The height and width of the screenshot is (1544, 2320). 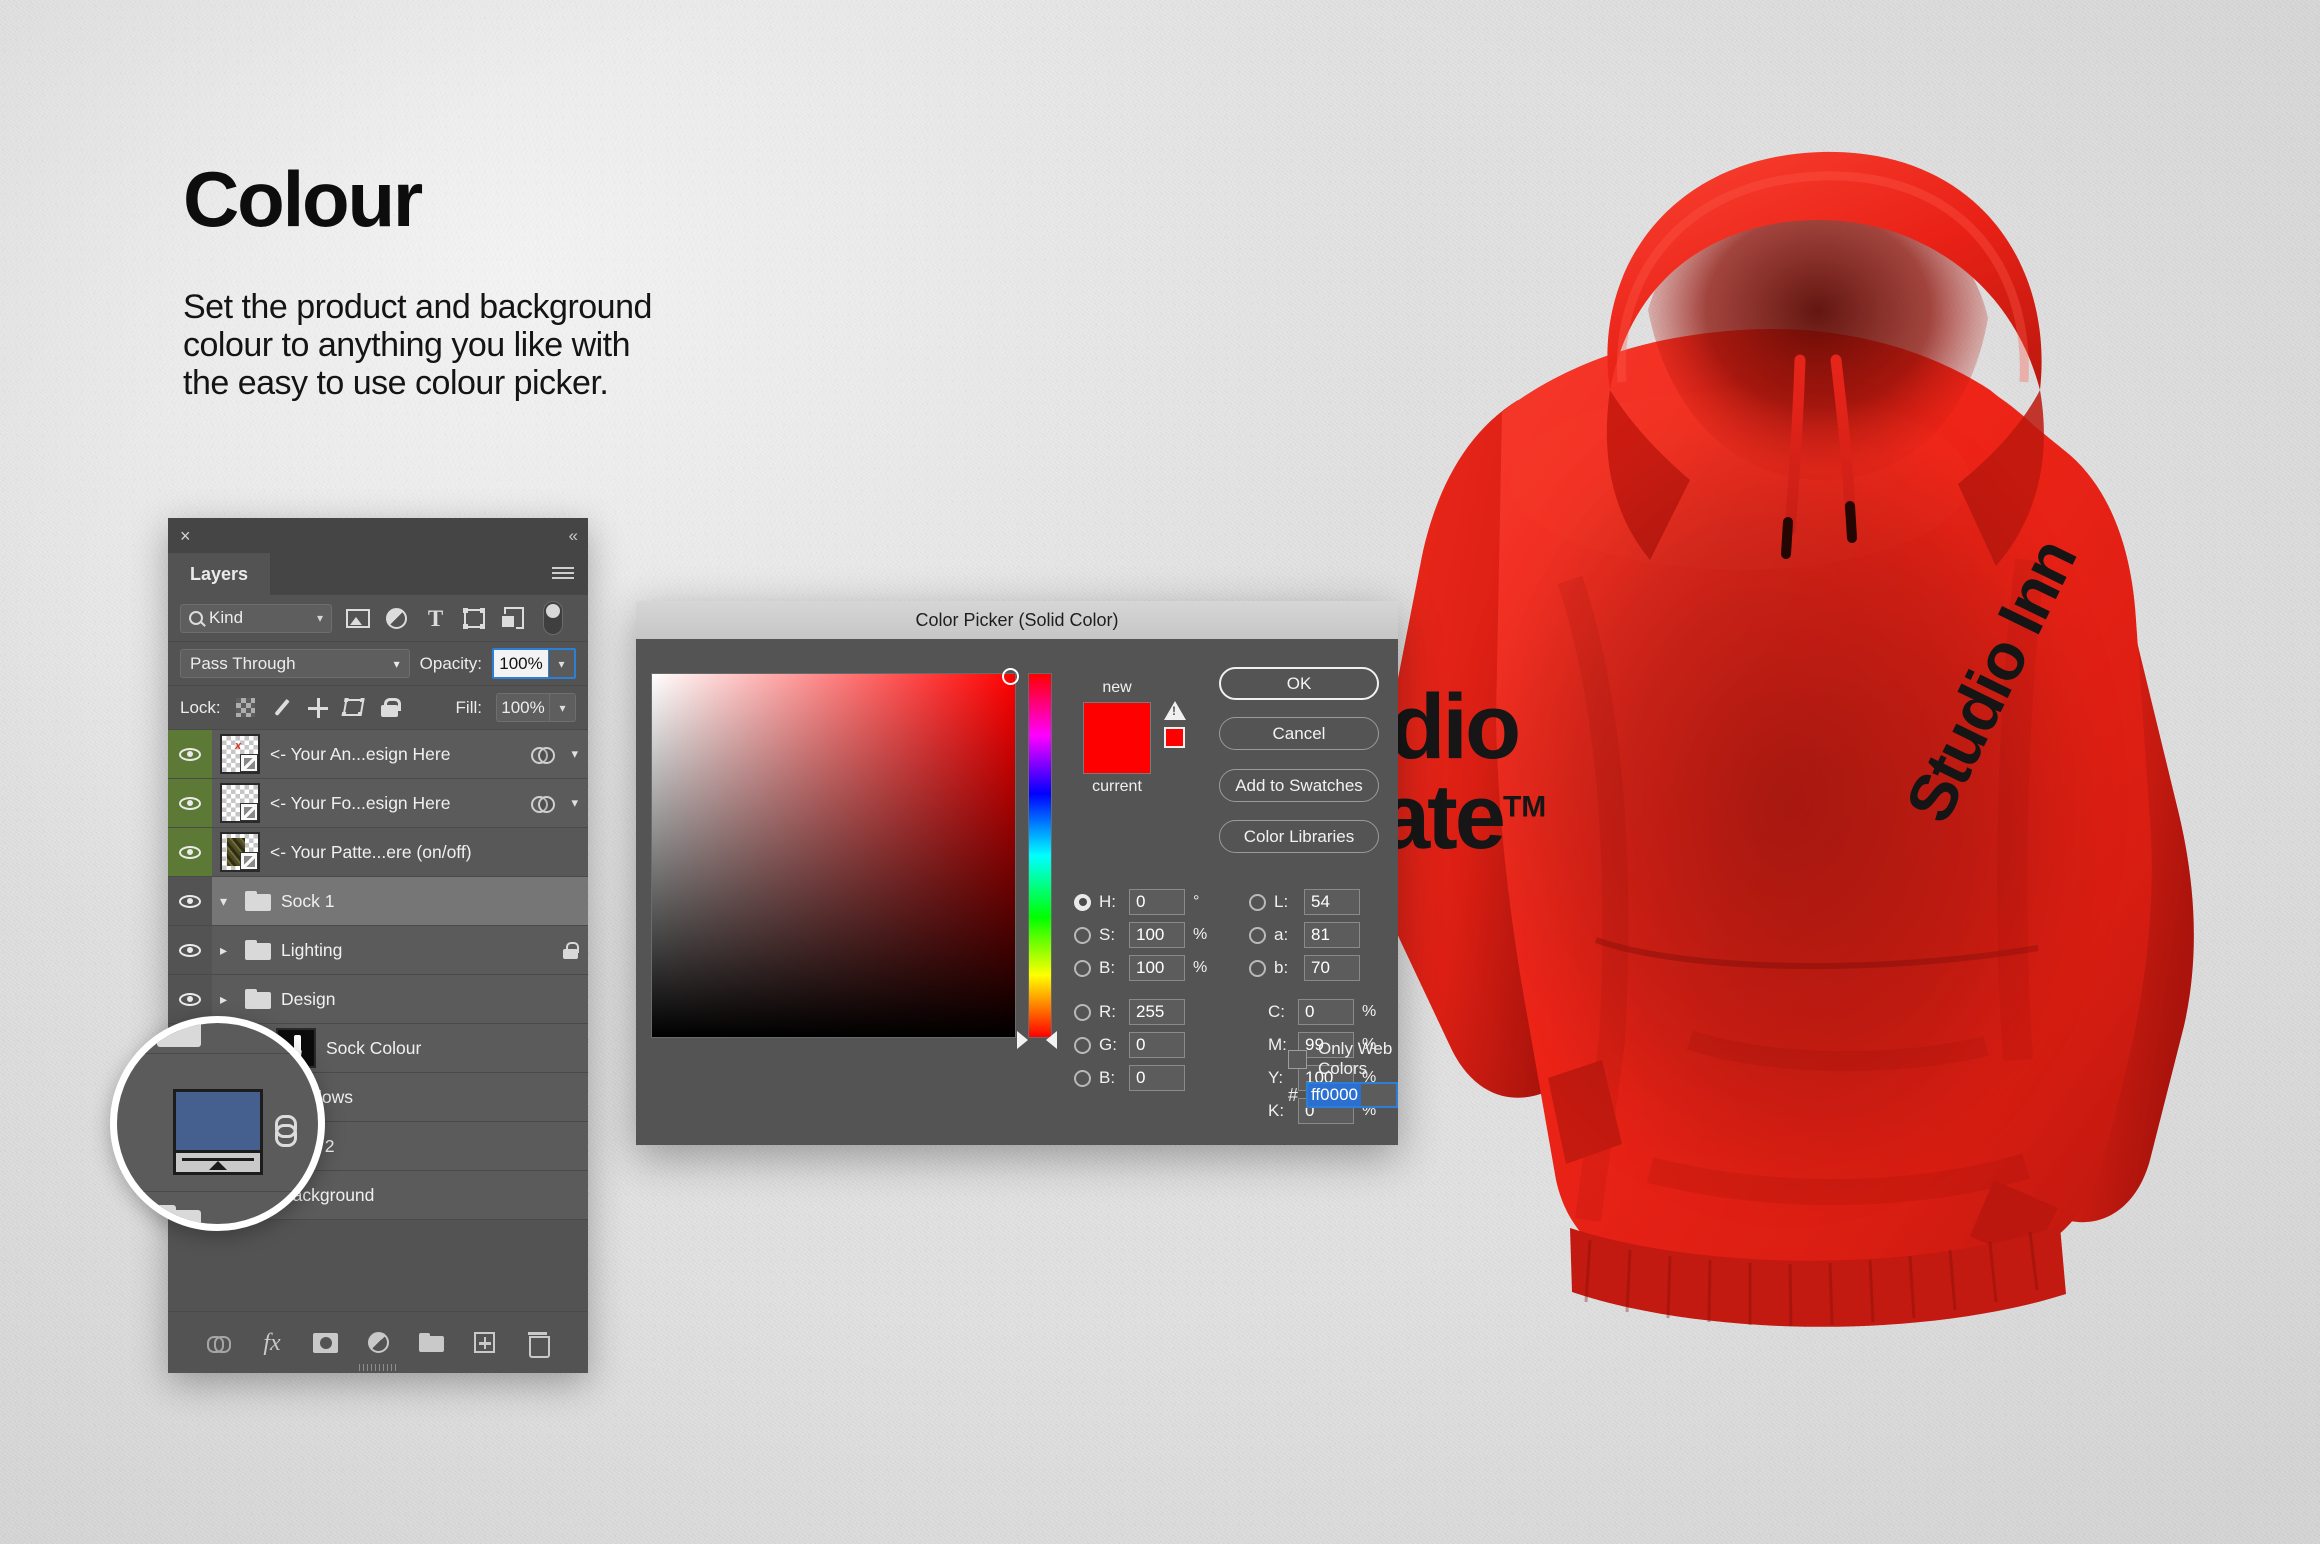 What do you see at coordinates (378, 803) in the screenshot?
I see `table-row: <- Your Fo...esign Here ▾` at bounding box center [378, 803].